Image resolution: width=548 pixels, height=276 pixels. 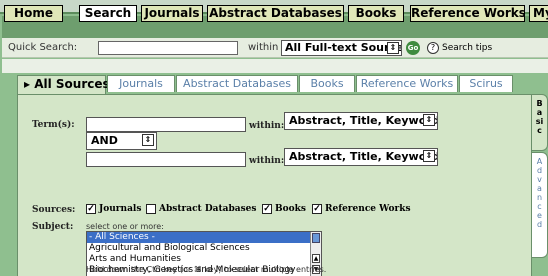 What do you see at coordinates (72, 84) in the screenshot?
I see `tab-all-sources-label: All Sources` at bounding box center [72, 84].